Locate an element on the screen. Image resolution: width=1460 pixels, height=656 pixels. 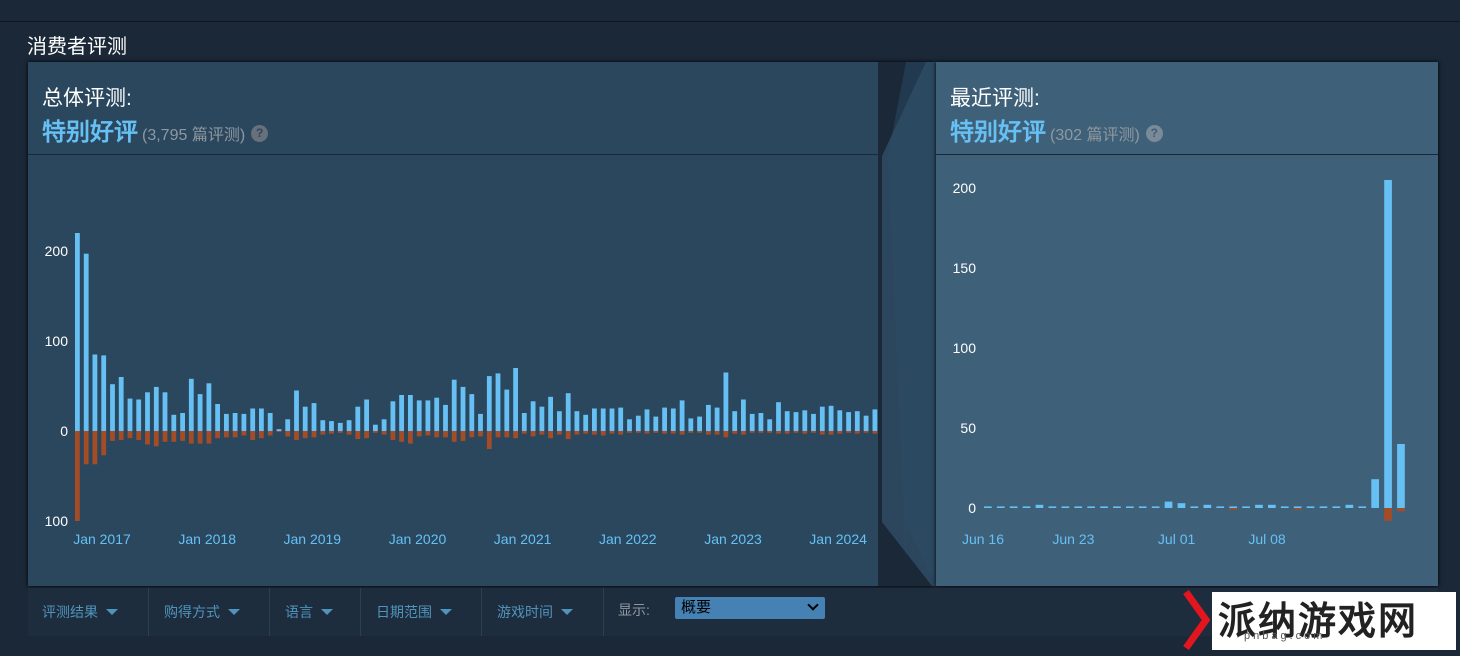
filter-label: 购得方式 is located at coordinates (192, 612).